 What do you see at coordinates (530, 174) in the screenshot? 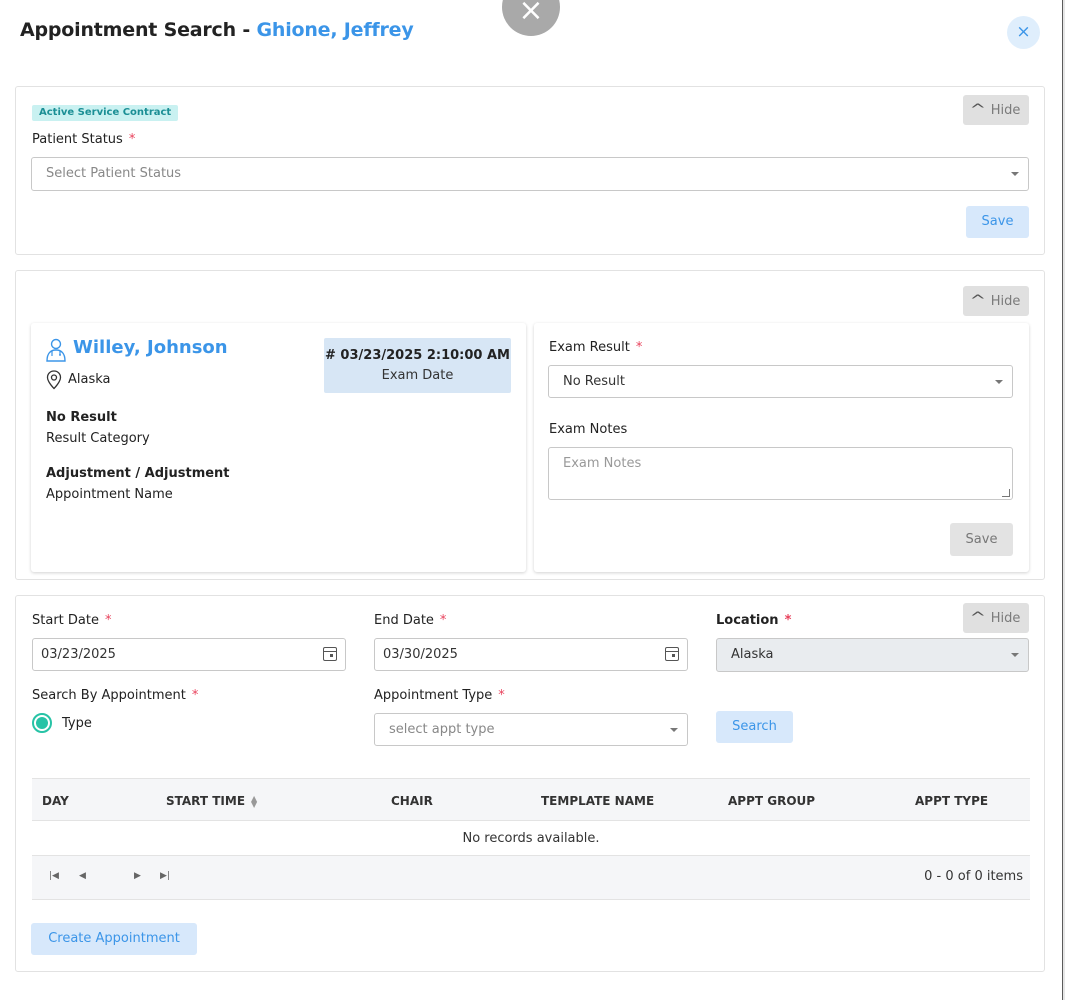
I see `patient-status-select: Select Patient Status` at bounding box center [530, 174].